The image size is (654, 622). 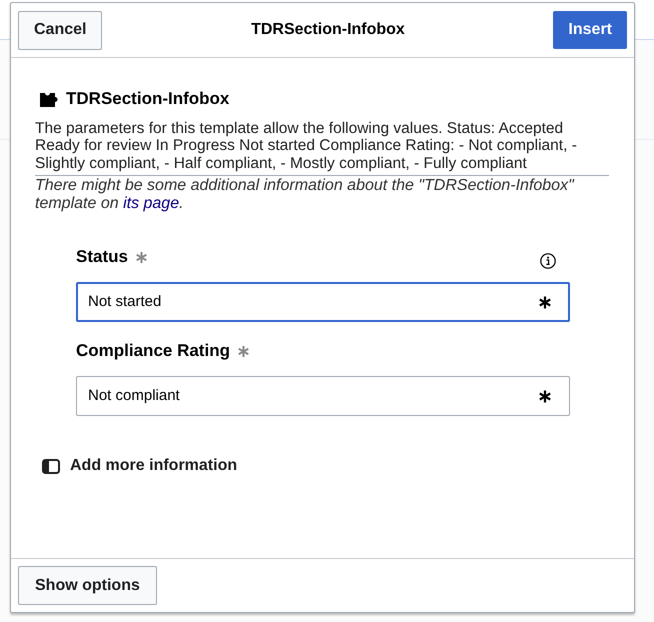 What do you see at coordinates (323, 302) in the screenshot?
I see `parameter-input: Not started` at bounding box center [323, 302].